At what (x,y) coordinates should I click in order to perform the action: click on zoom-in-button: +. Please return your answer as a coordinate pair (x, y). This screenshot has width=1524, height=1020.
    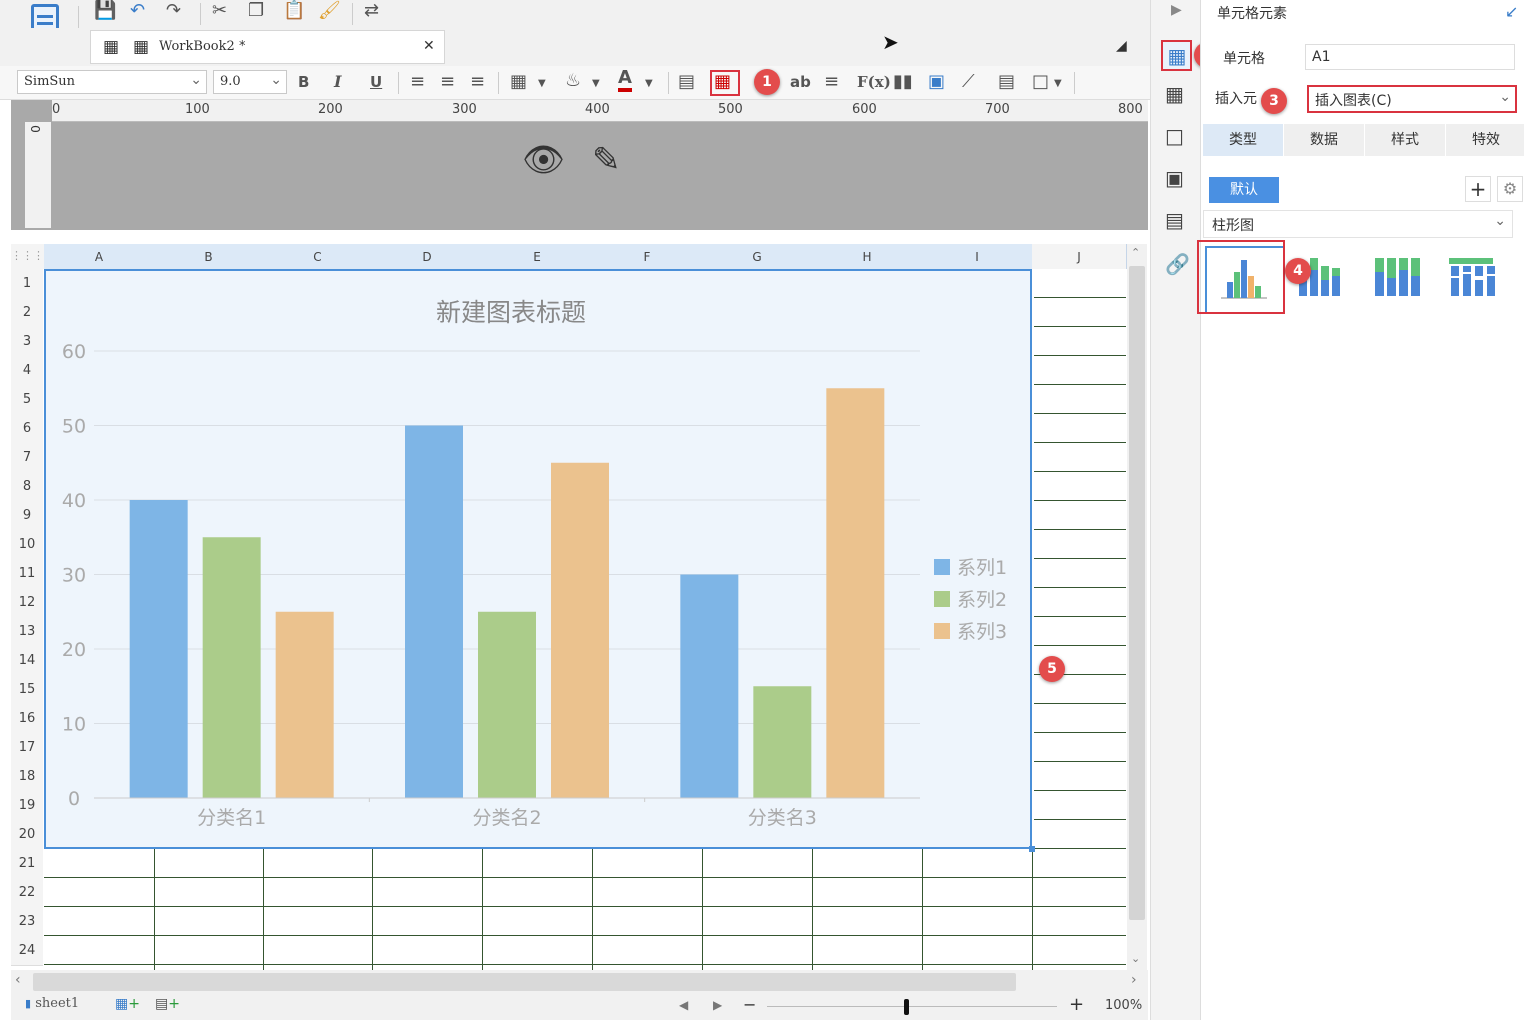
    Looking at the image, I should click on (1076, 1004).